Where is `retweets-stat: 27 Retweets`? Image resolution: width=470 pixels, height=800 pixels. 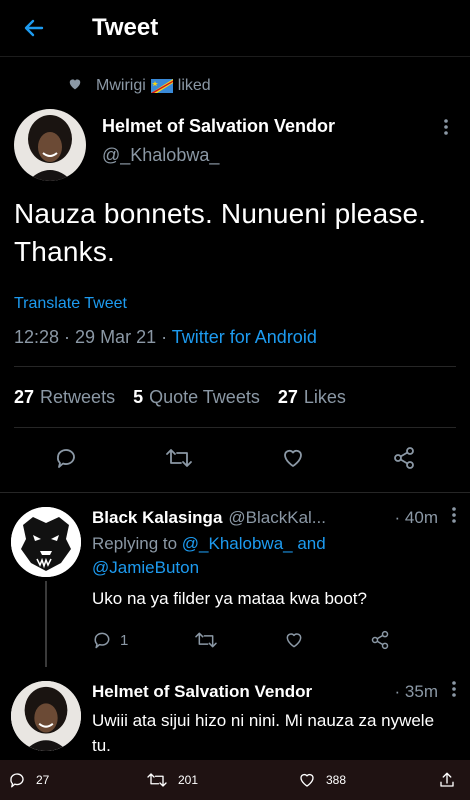
retweets-stat: 27 Retweets is located at coordinates (64, 397).